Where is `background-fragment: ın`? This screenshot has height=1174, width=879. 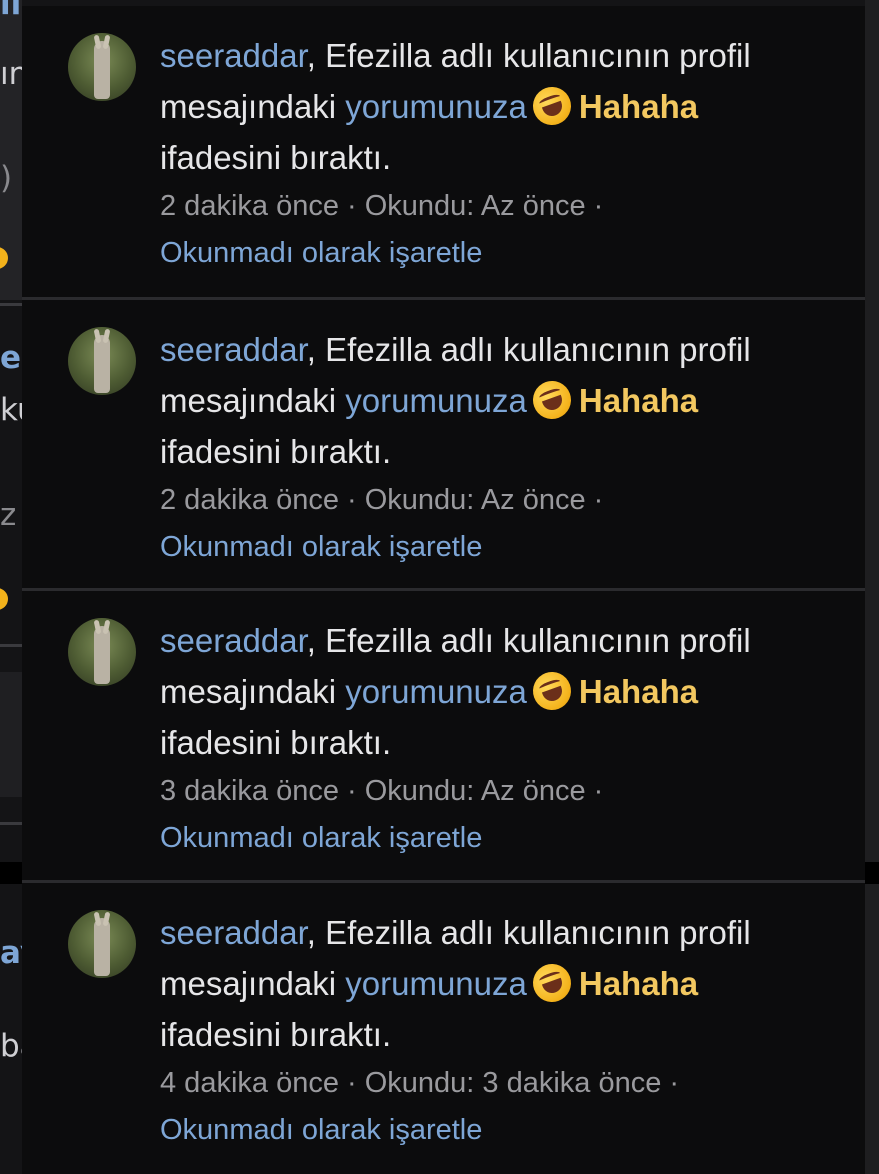
background-fragment: ın is located at coordinates (11, 74).